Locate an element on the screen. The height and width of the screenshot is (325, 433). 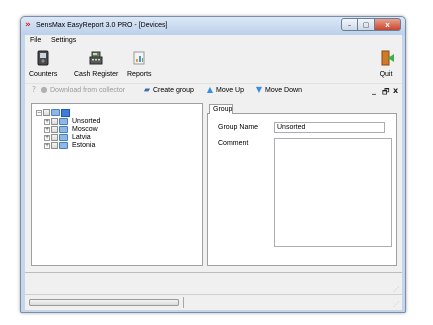
progress-bar is located at coordinates (104, 302).